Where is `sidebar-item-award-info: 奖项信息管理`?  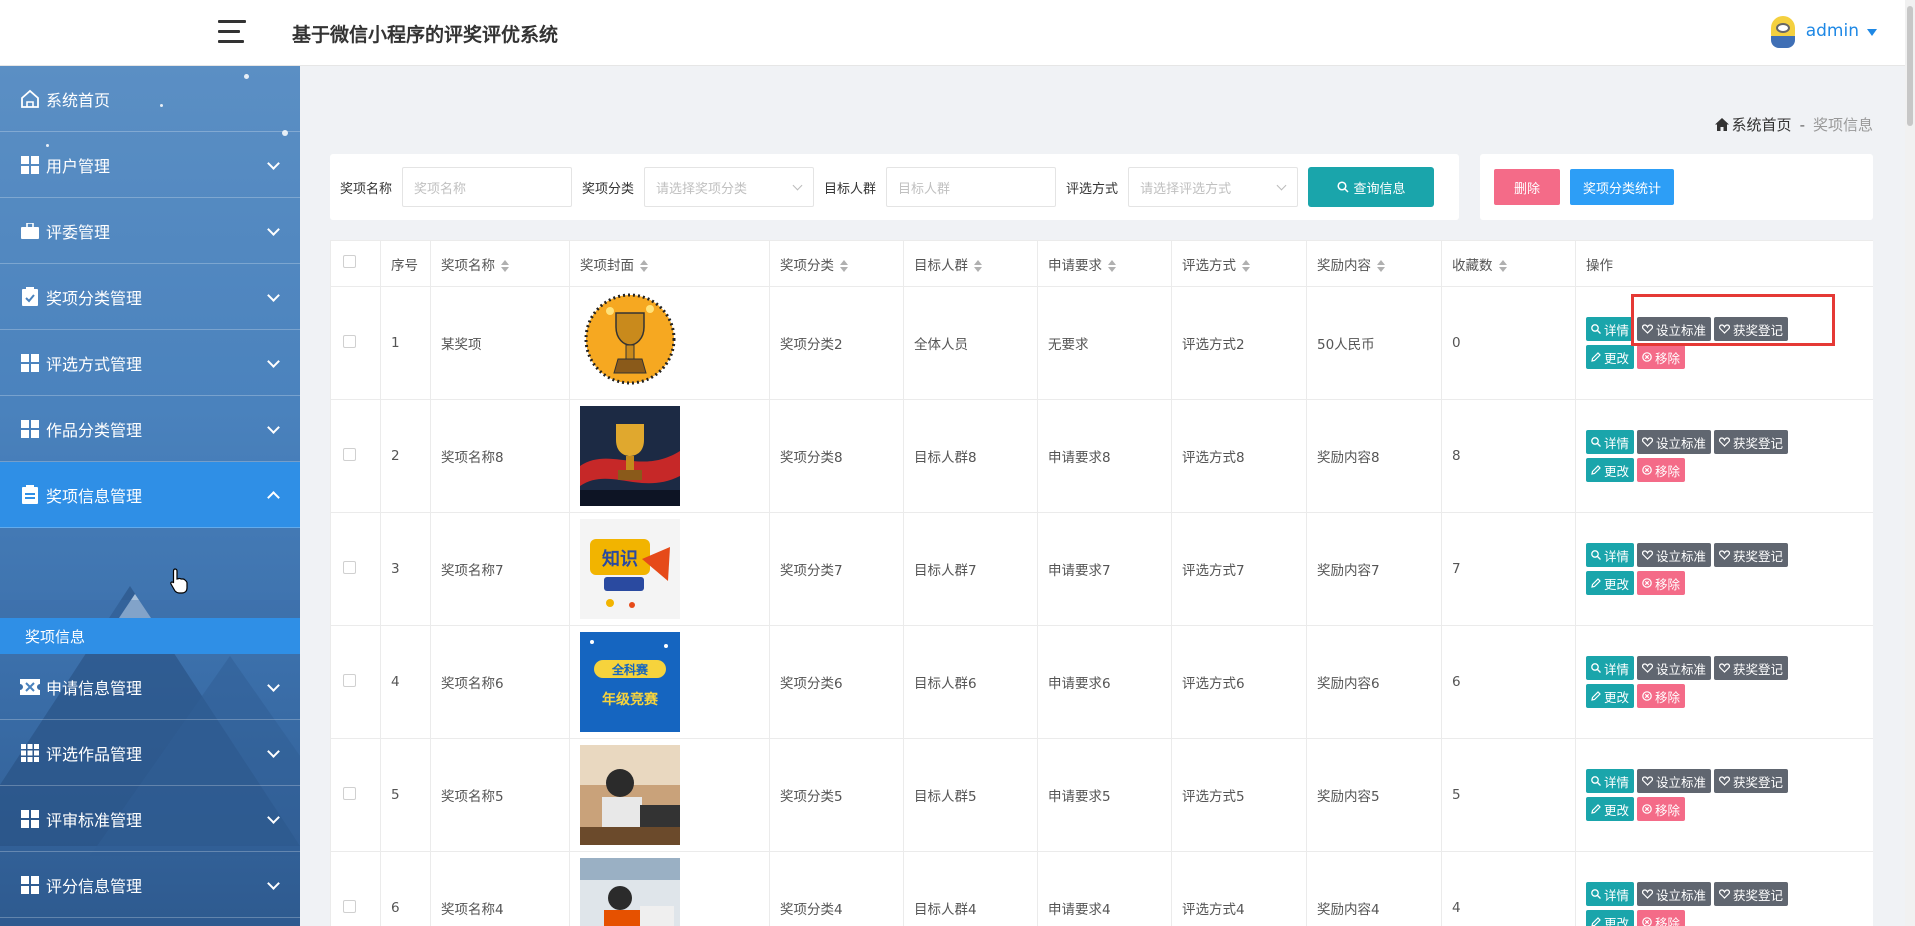 sidebar-item-award-info: 奖项信息管理 is located at coordinates (150, 495).